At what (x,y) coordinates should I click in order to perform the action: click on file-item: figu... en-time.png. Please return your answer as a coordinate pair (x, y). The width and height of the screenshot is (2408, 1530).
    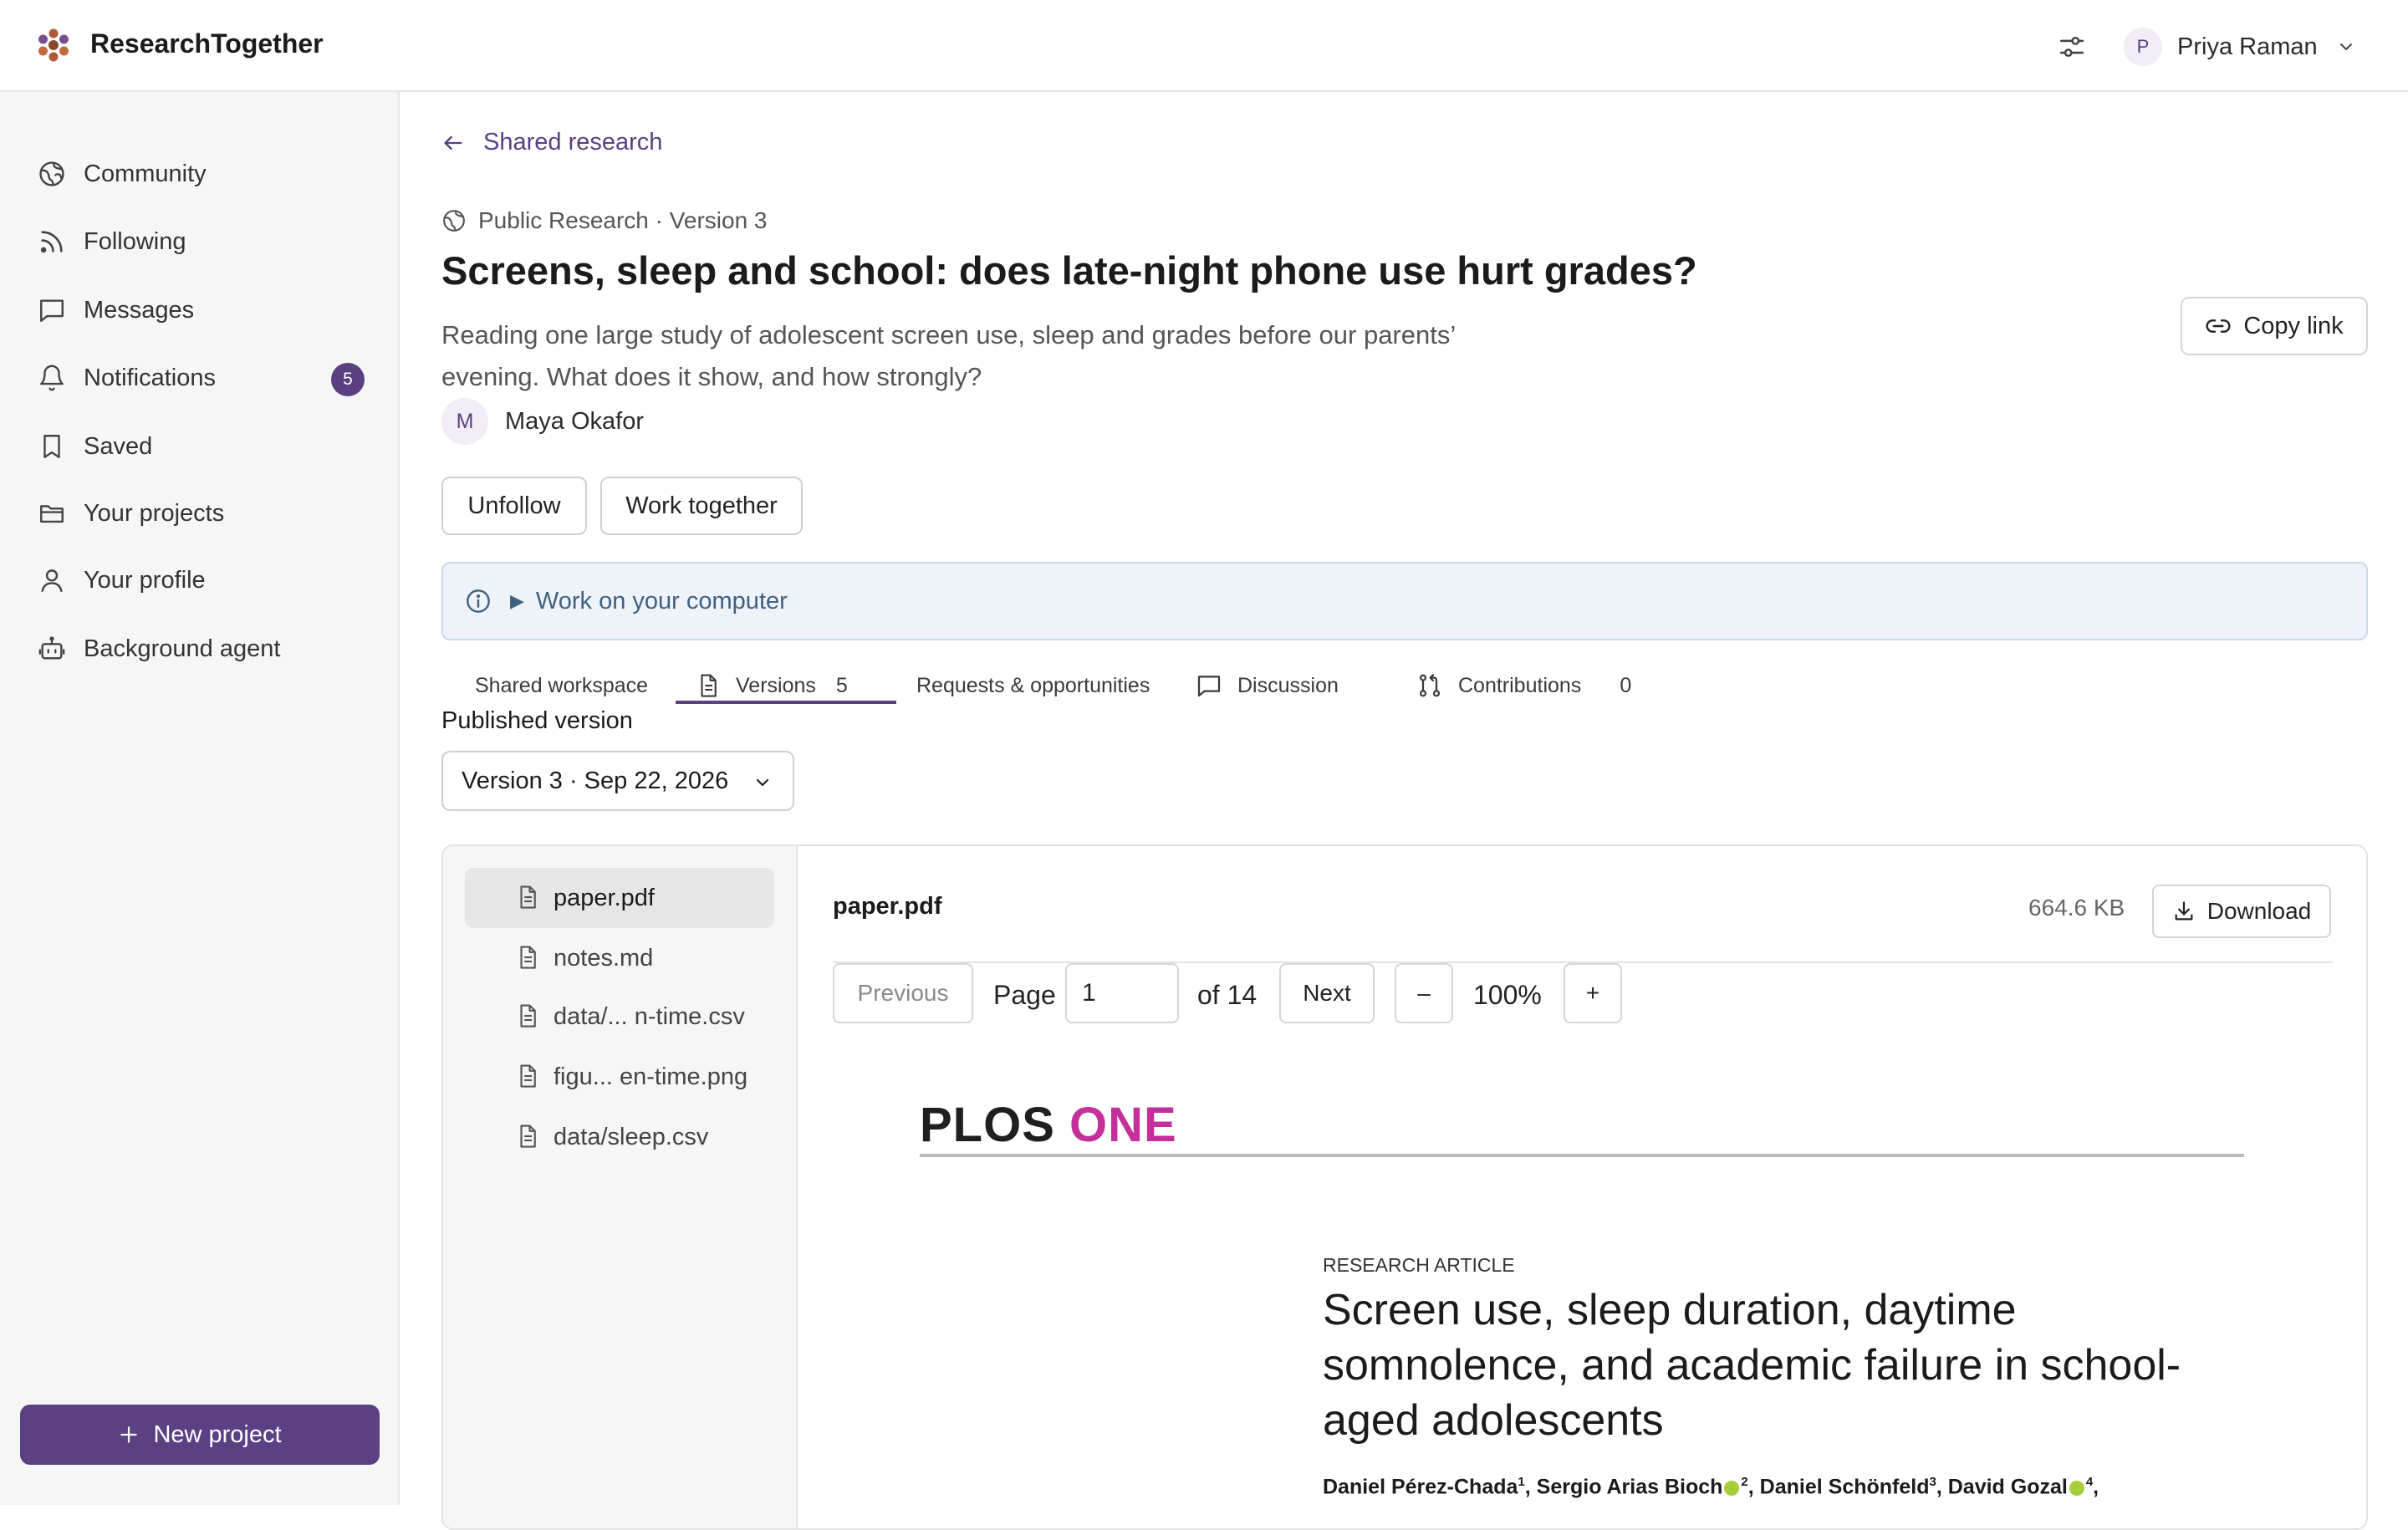
    Looking at the image, I should click on (619, 1077).